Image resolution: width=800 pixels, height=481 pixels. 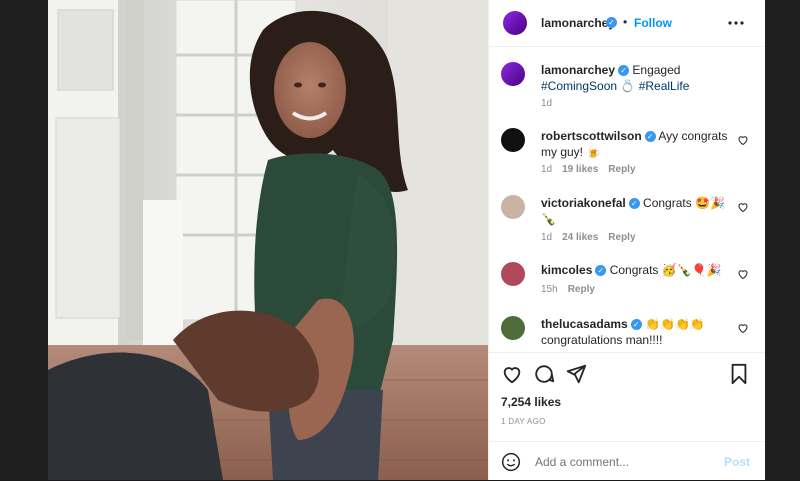 I want to click on comment-likes: 24 likes, so click(x=580, y=237).